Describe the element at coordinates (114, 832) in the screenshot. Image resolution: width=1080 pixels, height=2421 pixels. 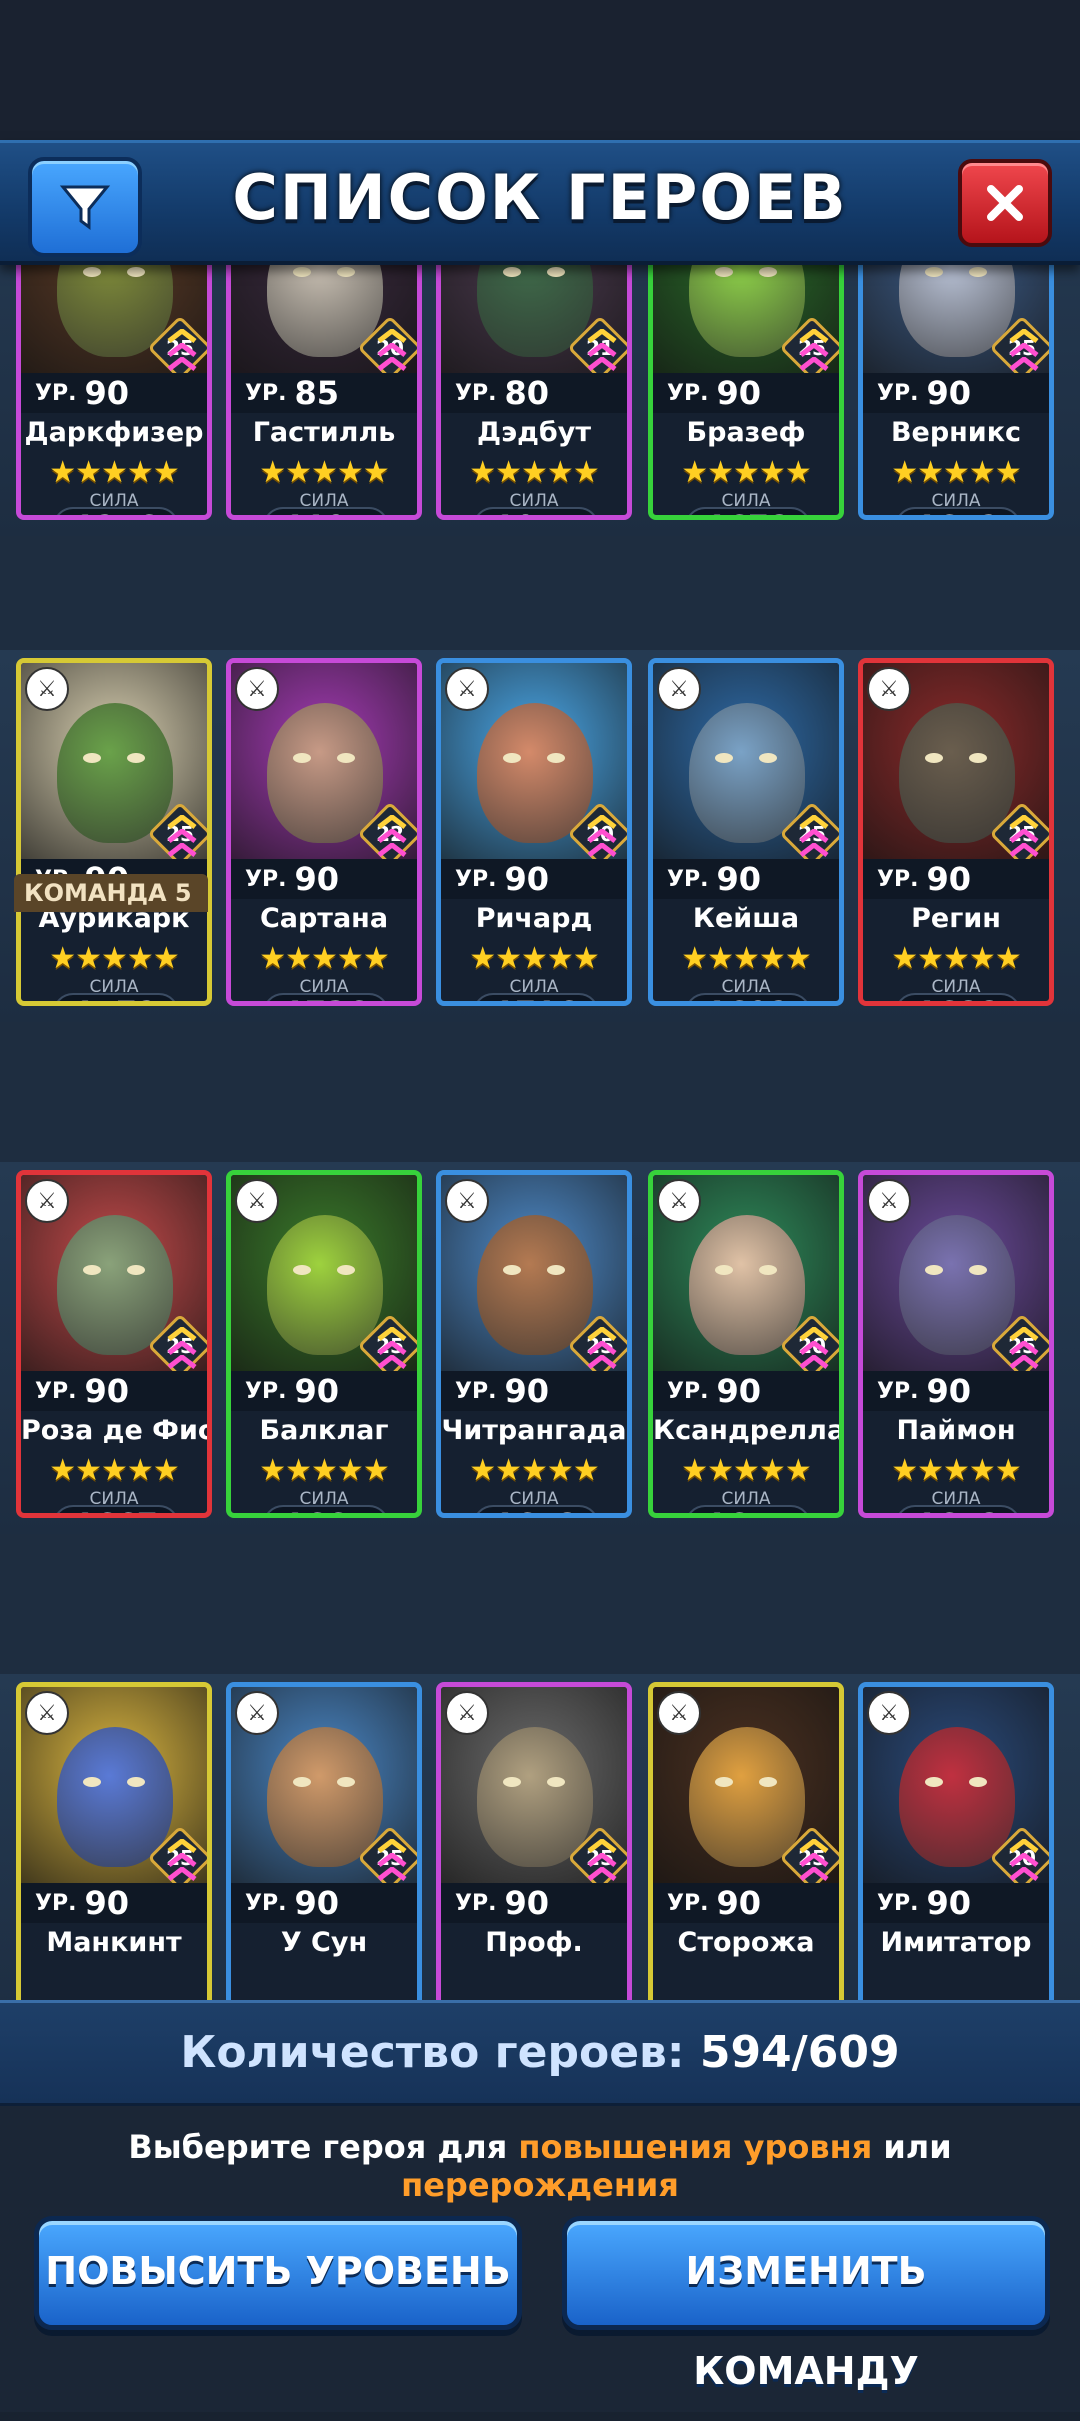
I see `hero-card: ⚔25УР.90Аурикарк★★★★★СИЛА1572` at that location.